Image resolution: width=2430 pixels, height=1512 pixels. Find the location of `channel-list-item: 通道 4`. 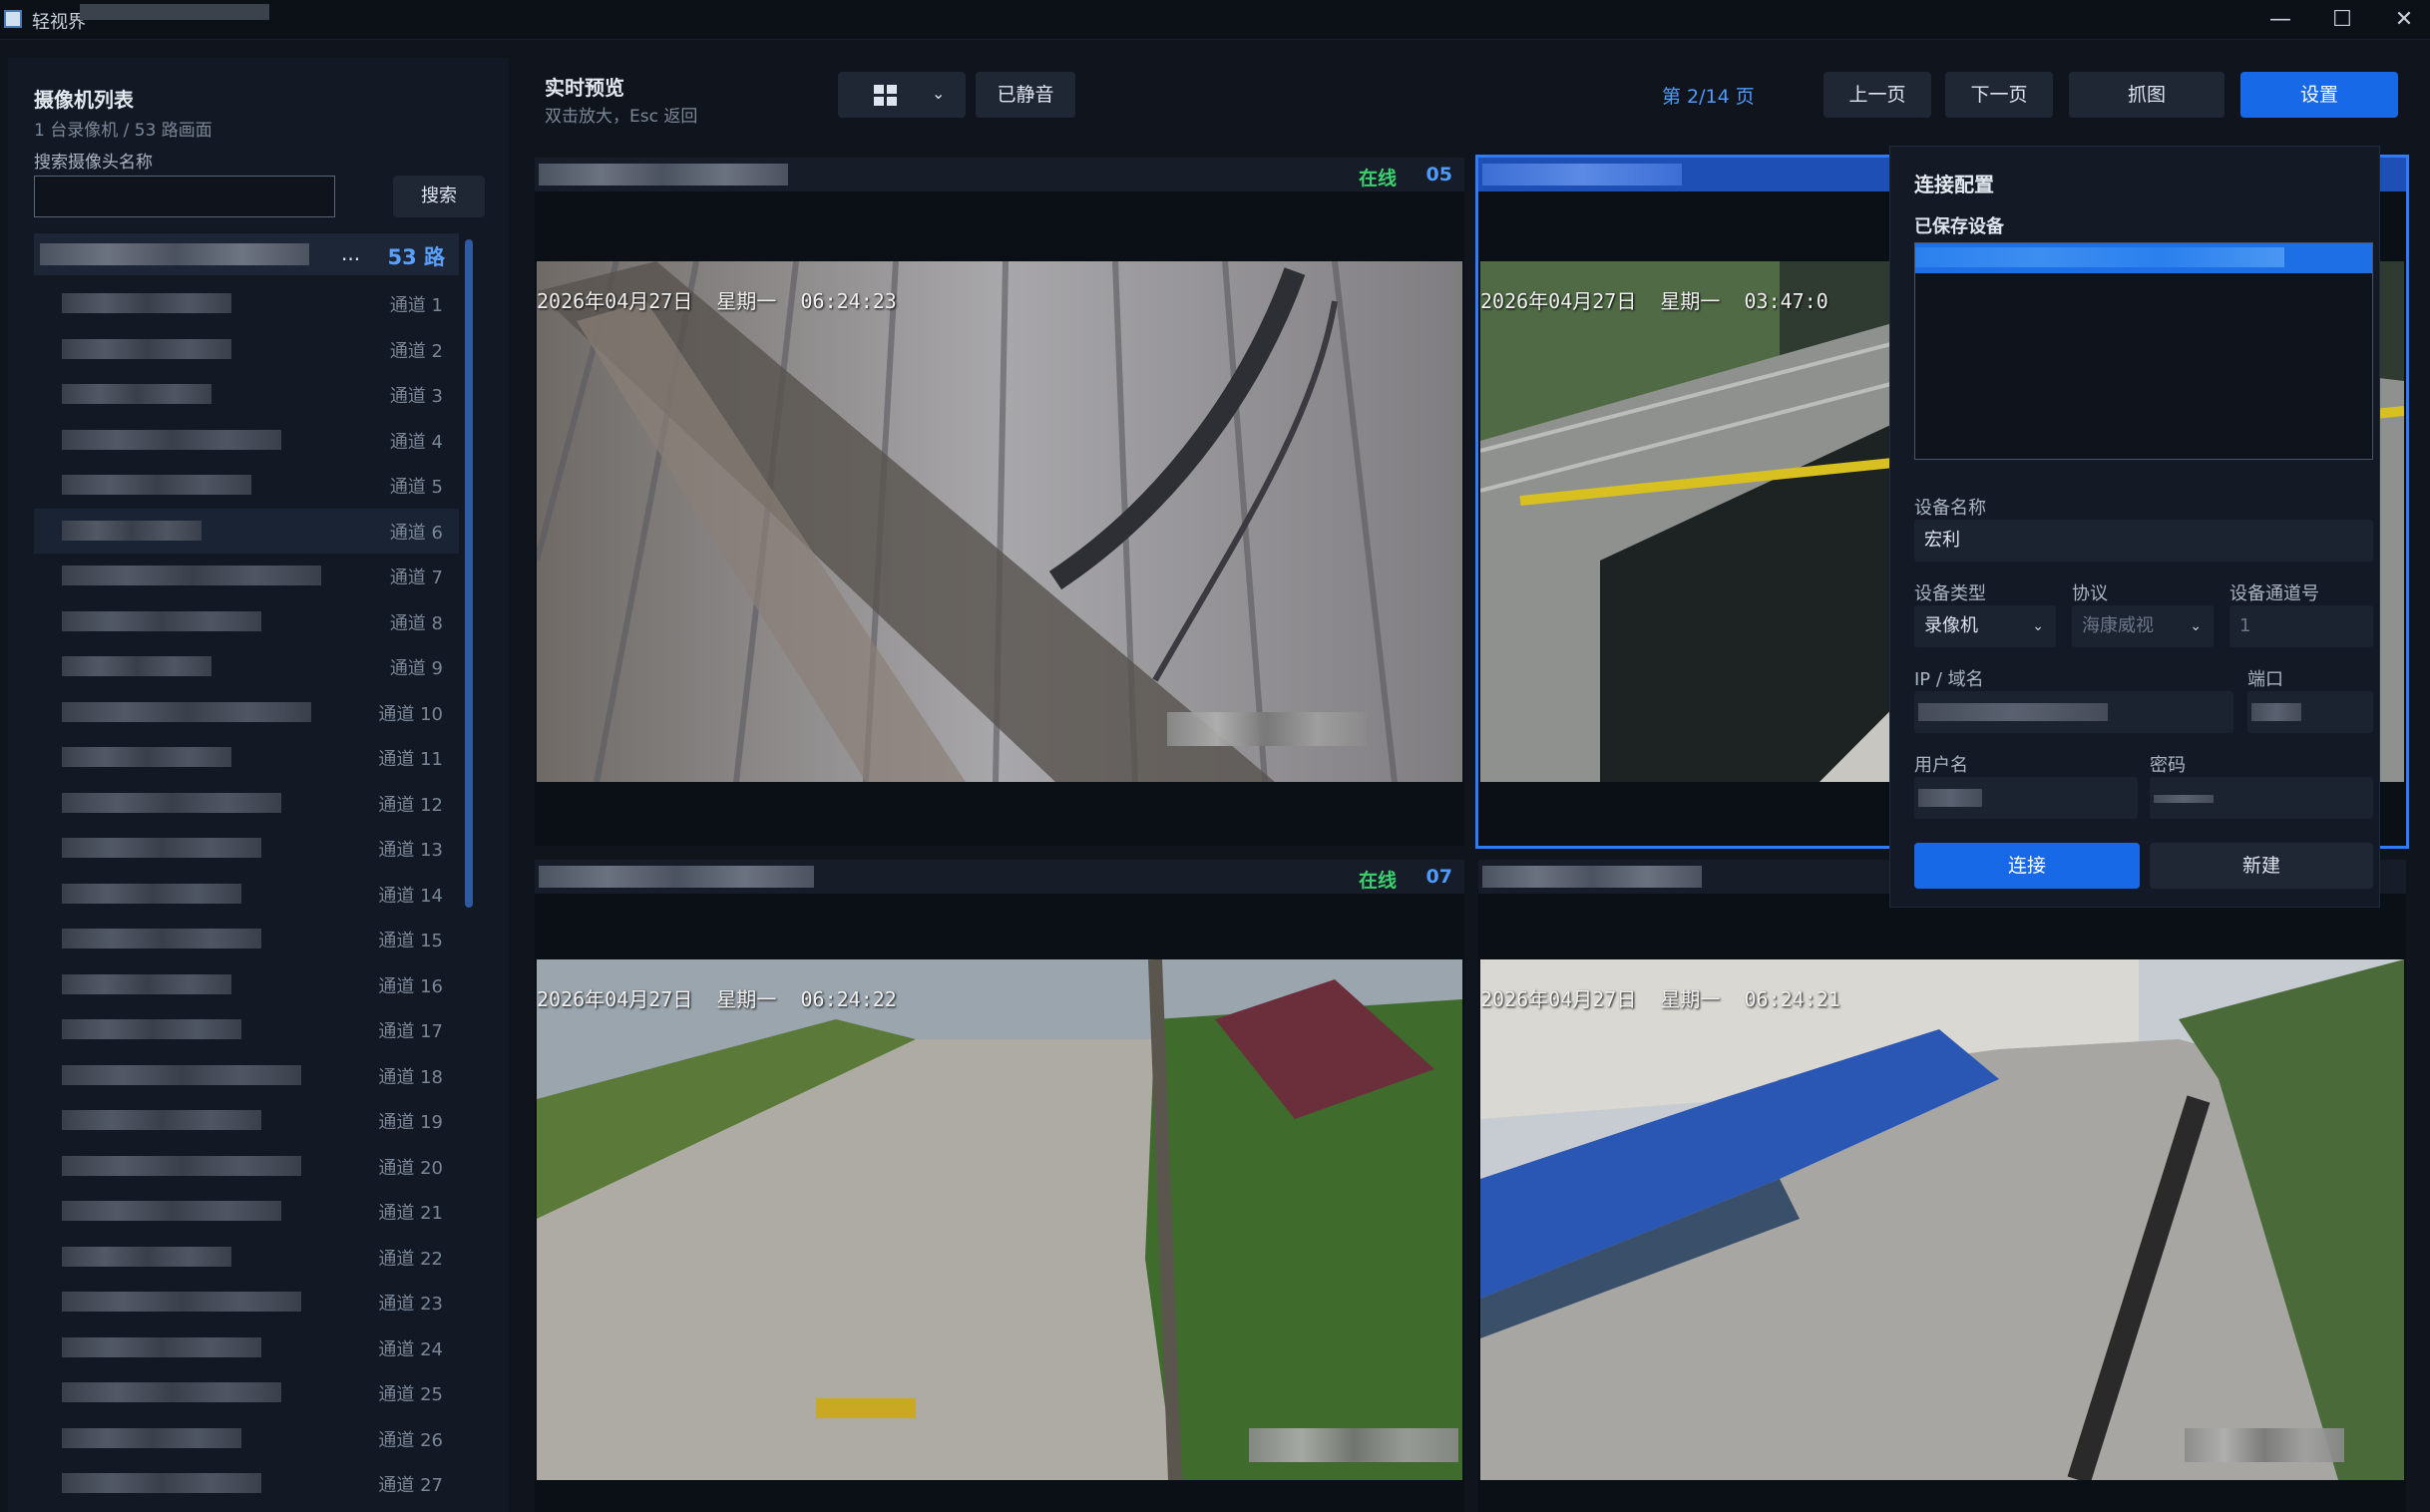

channel-list-item: 通道 4 is located at coordinates (246, 441).